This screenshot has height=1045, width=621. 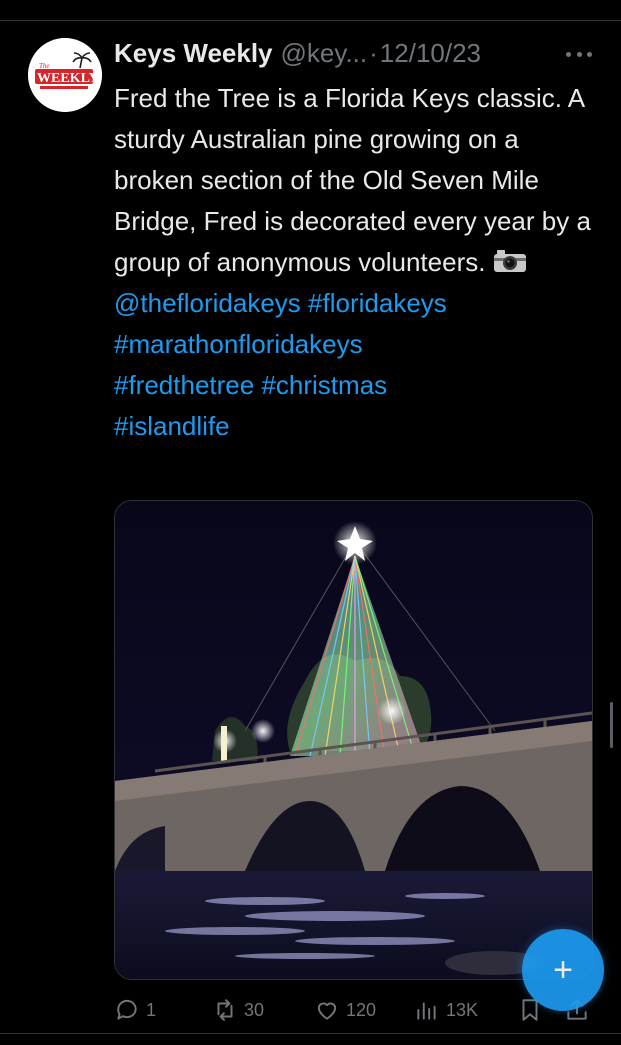 I want to click on repost-button: 30, so click(x=238, y=1010).